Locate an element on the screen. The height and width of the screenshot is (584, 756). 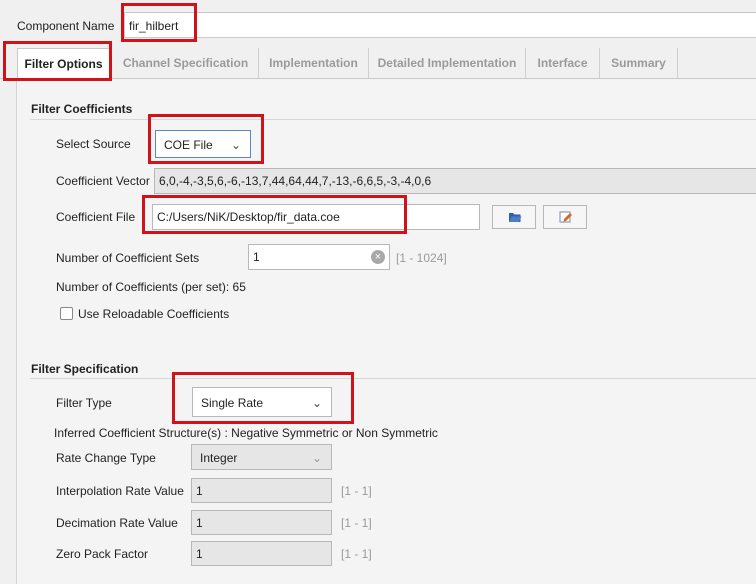
filter-specification-title: Filter Specification is located at coordinates (85, 369).